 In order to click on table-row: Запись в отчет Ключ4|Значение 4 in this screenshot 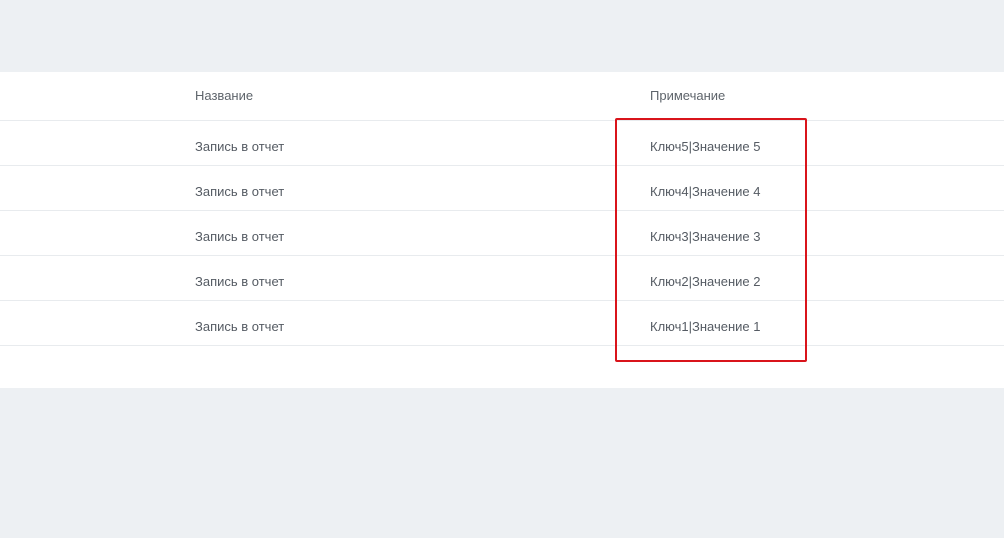, I will do `click(502, 188)`.